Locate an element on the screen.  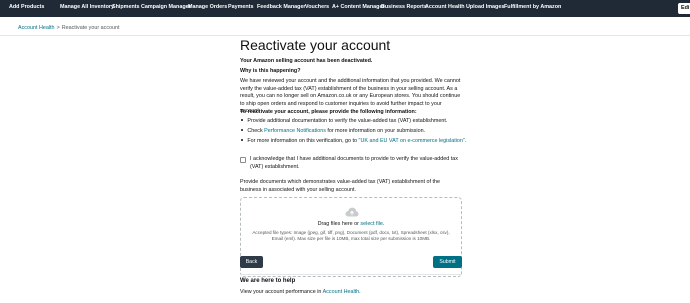
acknowledge-checkbox is located at coordinates (243, 160).